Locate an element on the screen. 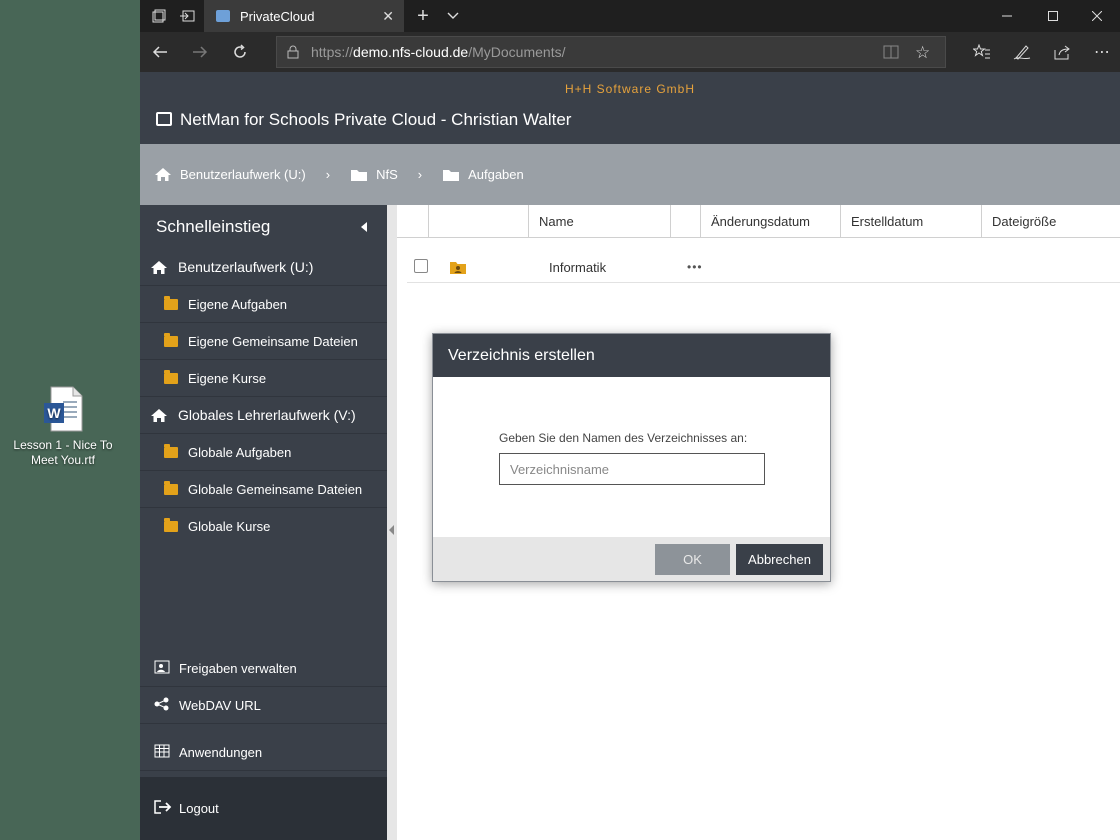 This screenshot has height=840, width=1120. column-header-icon is located at coordinates (478, 221).